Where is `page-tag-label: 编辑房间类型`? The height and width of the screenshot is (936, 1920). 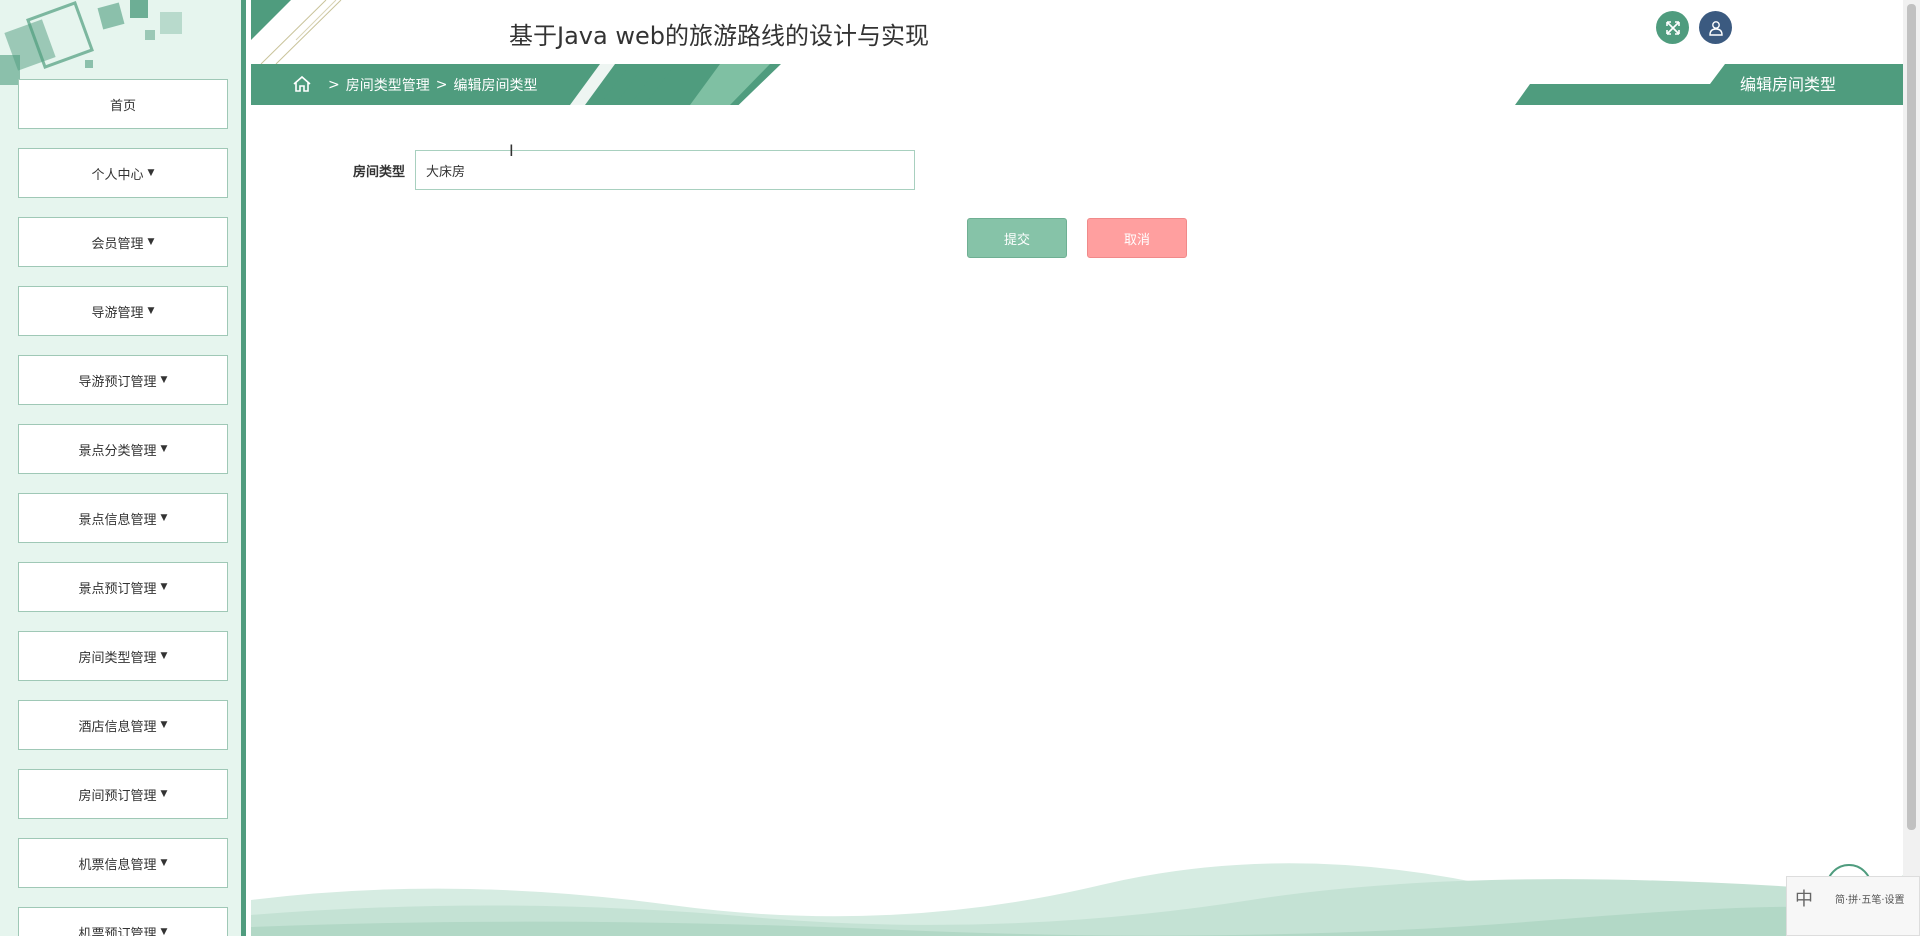
page-tag-label: 编辑房间类型 is located at coordinates (1788, 84).